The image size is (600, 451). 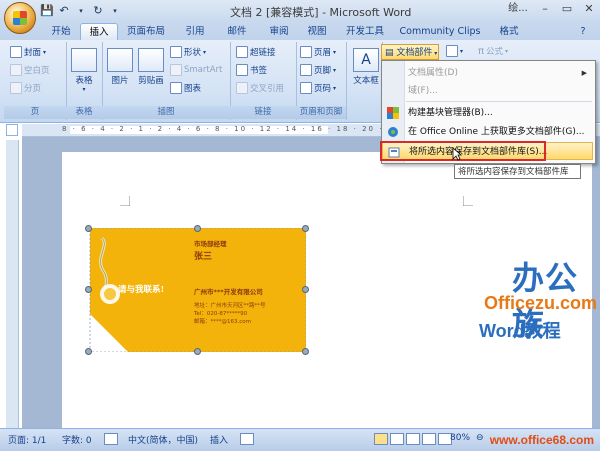 What do you see at coordinates (120, 67) in the screenshot?
I see `picture-button: 图片` at bounding box center [120, 67].